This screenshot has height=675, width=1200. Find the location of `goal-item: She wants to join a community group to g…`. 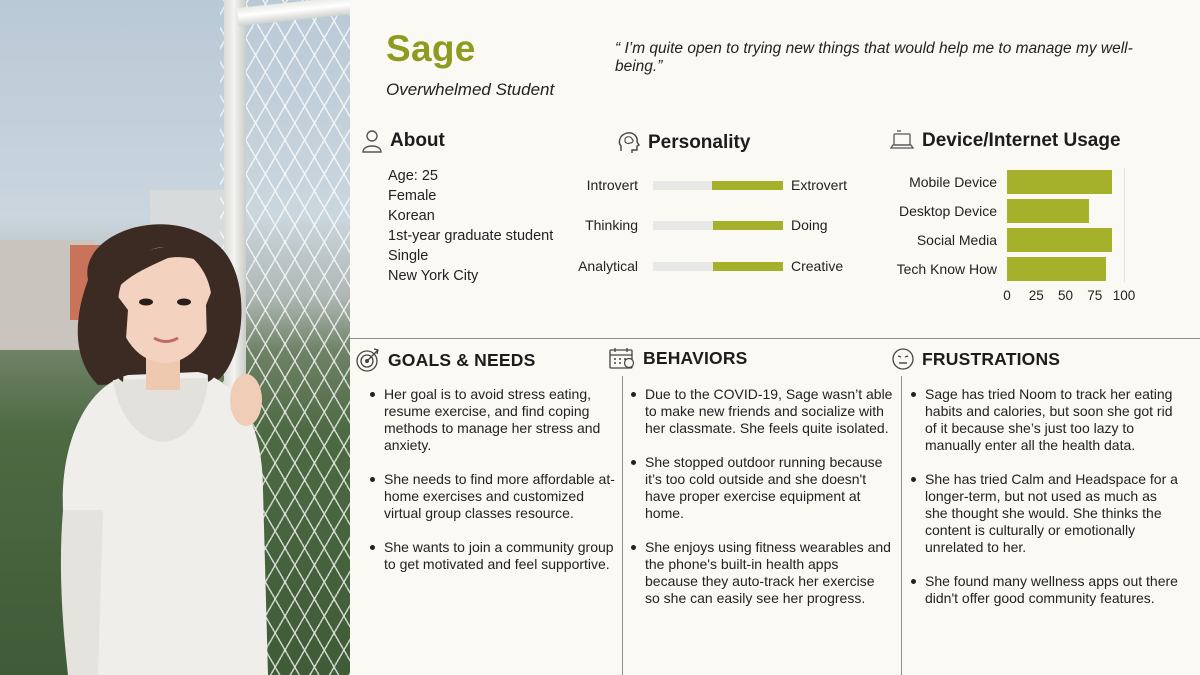

goal-item: She wants to join a community group to g… is located at coordinates (492, 556).